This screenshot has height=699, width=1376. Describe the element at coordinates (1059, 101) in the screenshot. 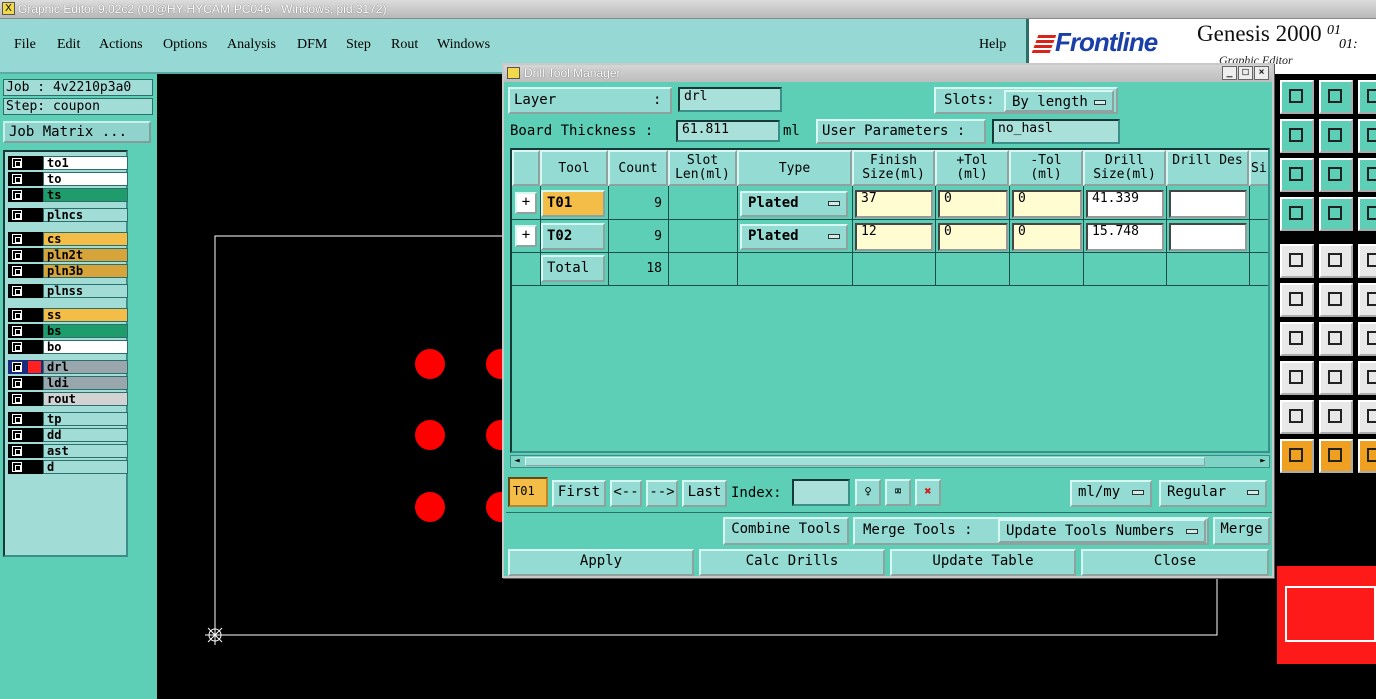

I see `slots-select: By length` at that location.